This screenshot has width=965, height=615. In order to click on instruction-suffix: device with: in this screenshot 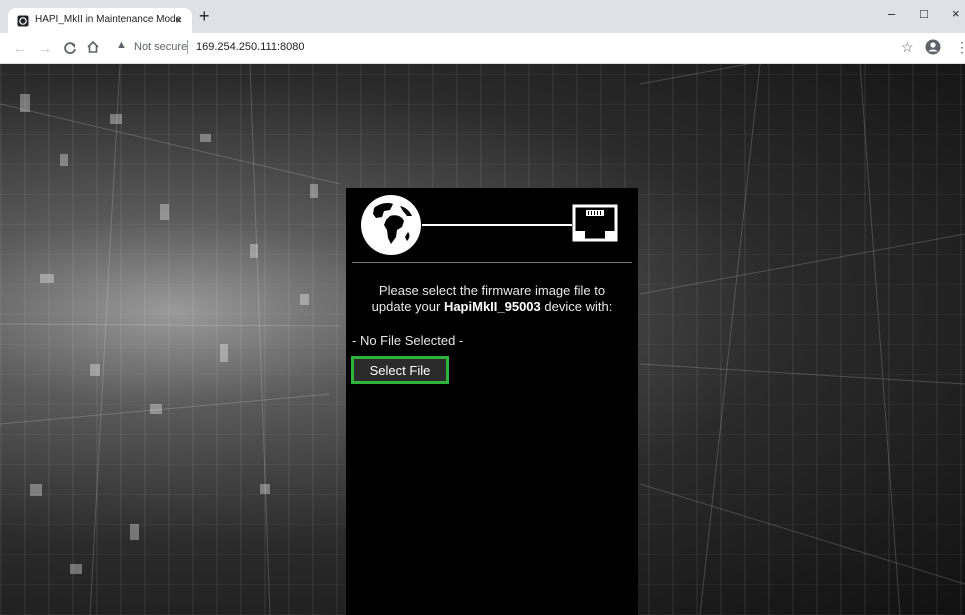, I will do `click(576, 306)`.